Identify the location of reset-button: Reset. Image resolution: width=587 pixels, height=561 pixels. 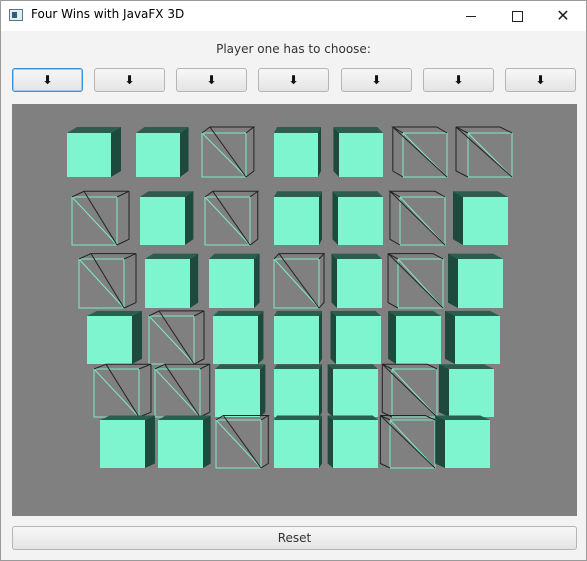
(294, 538).